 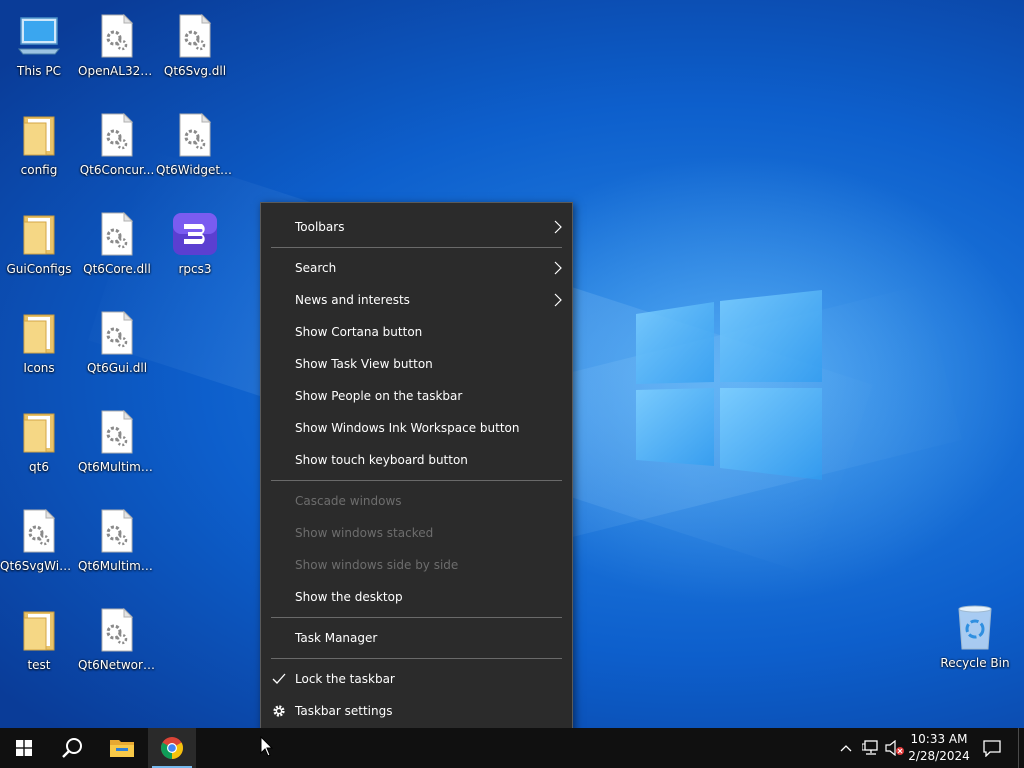 What do you see at coordinates (416, 679) in the screenshot?
I see `menu-item-lock-the-taskbar: Lock the taskbar` at bounding box center [416, 679].